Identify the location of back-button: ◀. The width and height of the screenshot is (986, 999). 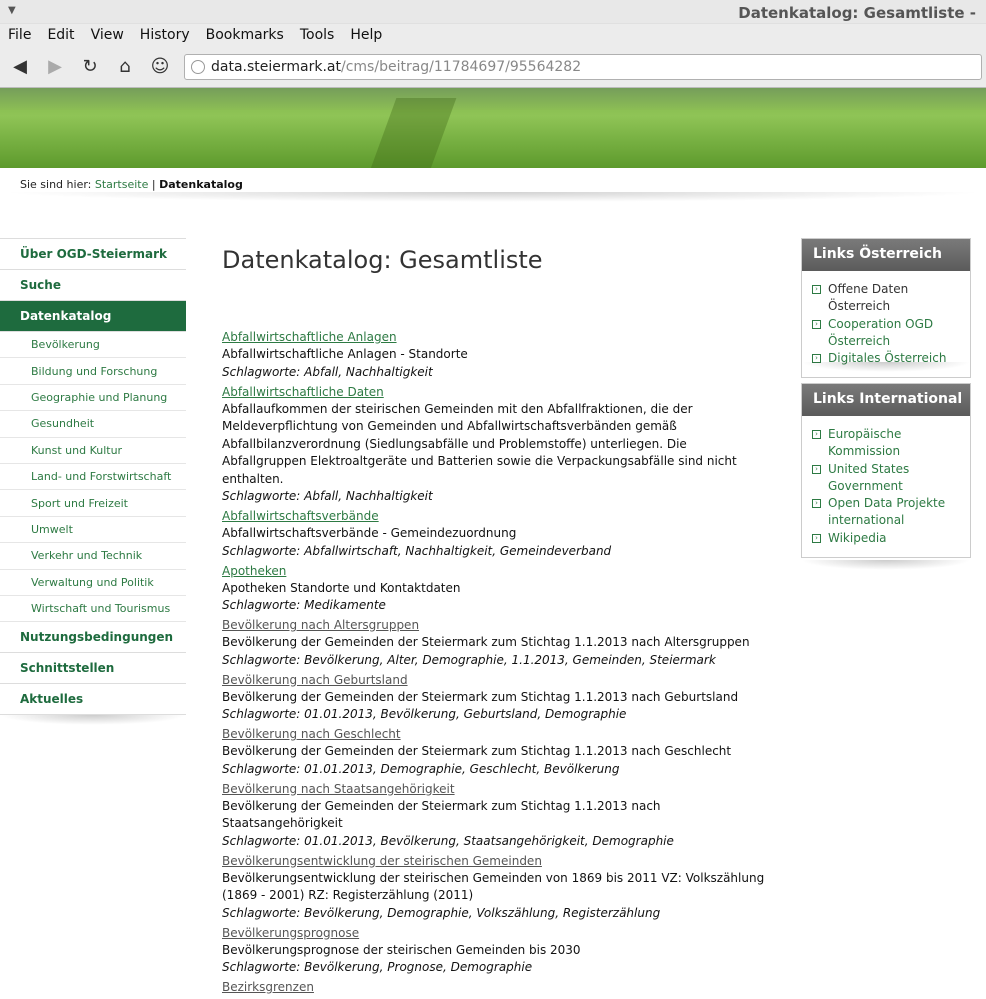
(20, 67).